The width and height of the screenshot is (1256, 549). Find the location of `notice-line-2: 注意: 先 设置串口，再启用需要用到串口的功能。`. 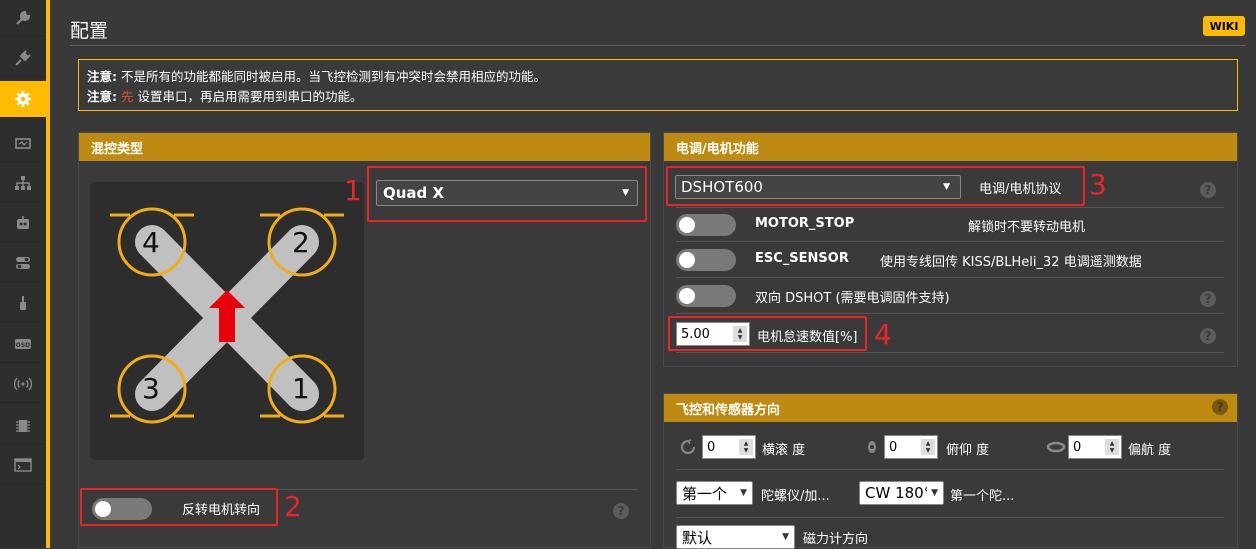

notice-line-2: 注意: 先 设置串口，再启用需要用到串口的功能。 is located at coordinates (225, 96).